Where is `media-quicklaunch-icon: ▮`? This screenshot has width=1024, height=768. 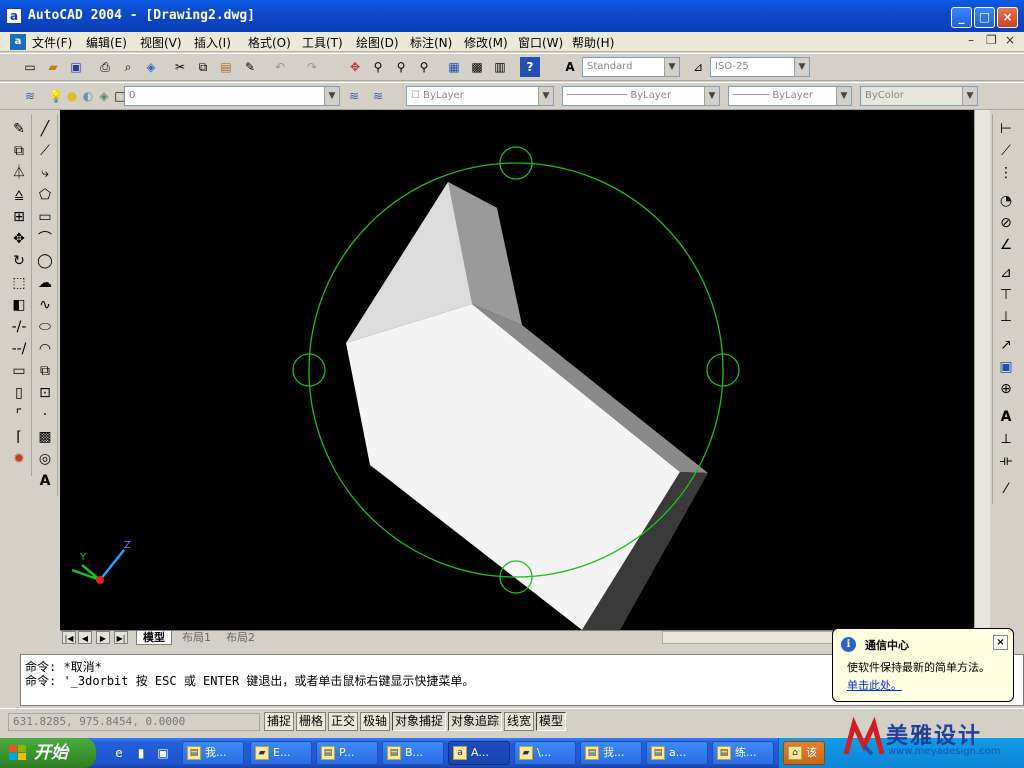
media-quicklaunch-icon: ▮ is located at coordinates (141, 753).